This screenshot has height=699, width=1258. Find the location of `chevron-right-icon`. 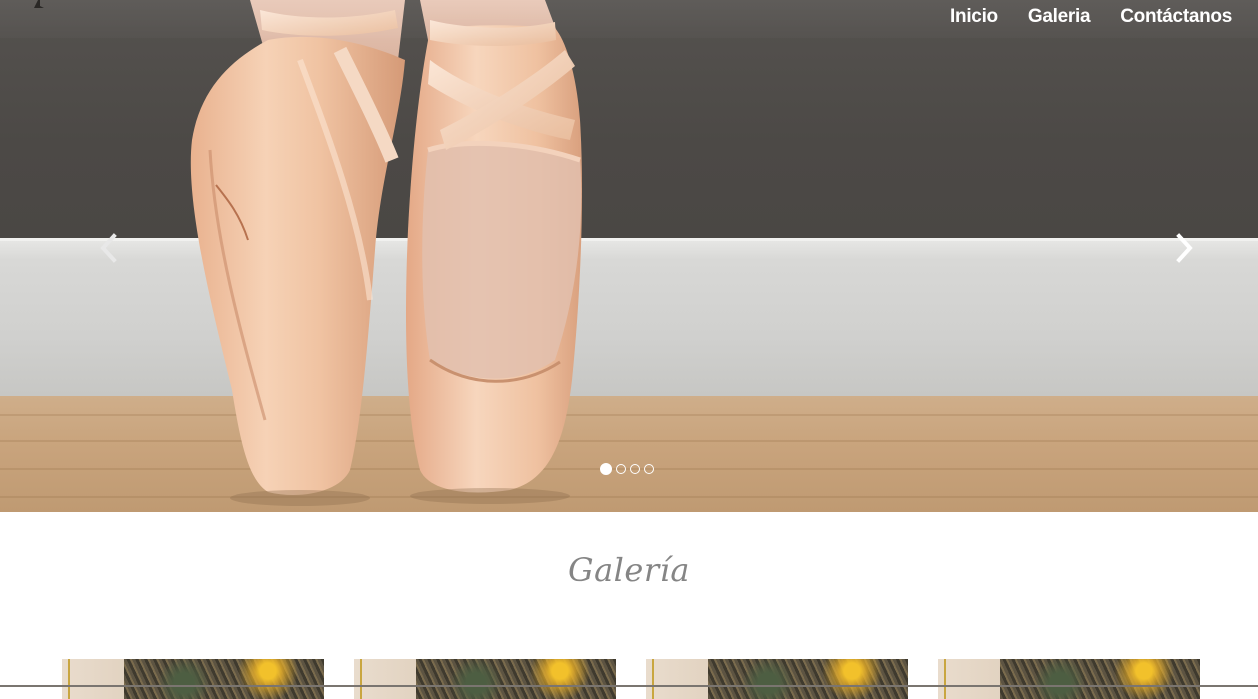

chevron-right-icon is located at coordinates (1184, 248).